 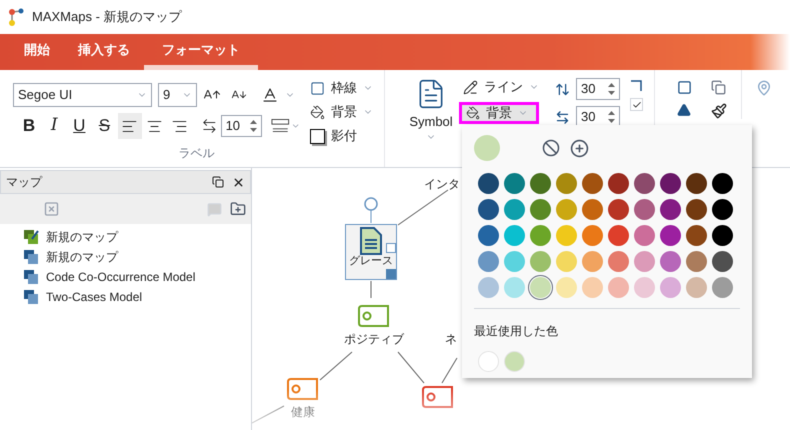 I want to click on font-select: Segoe UI, so click(x=82, y=95).